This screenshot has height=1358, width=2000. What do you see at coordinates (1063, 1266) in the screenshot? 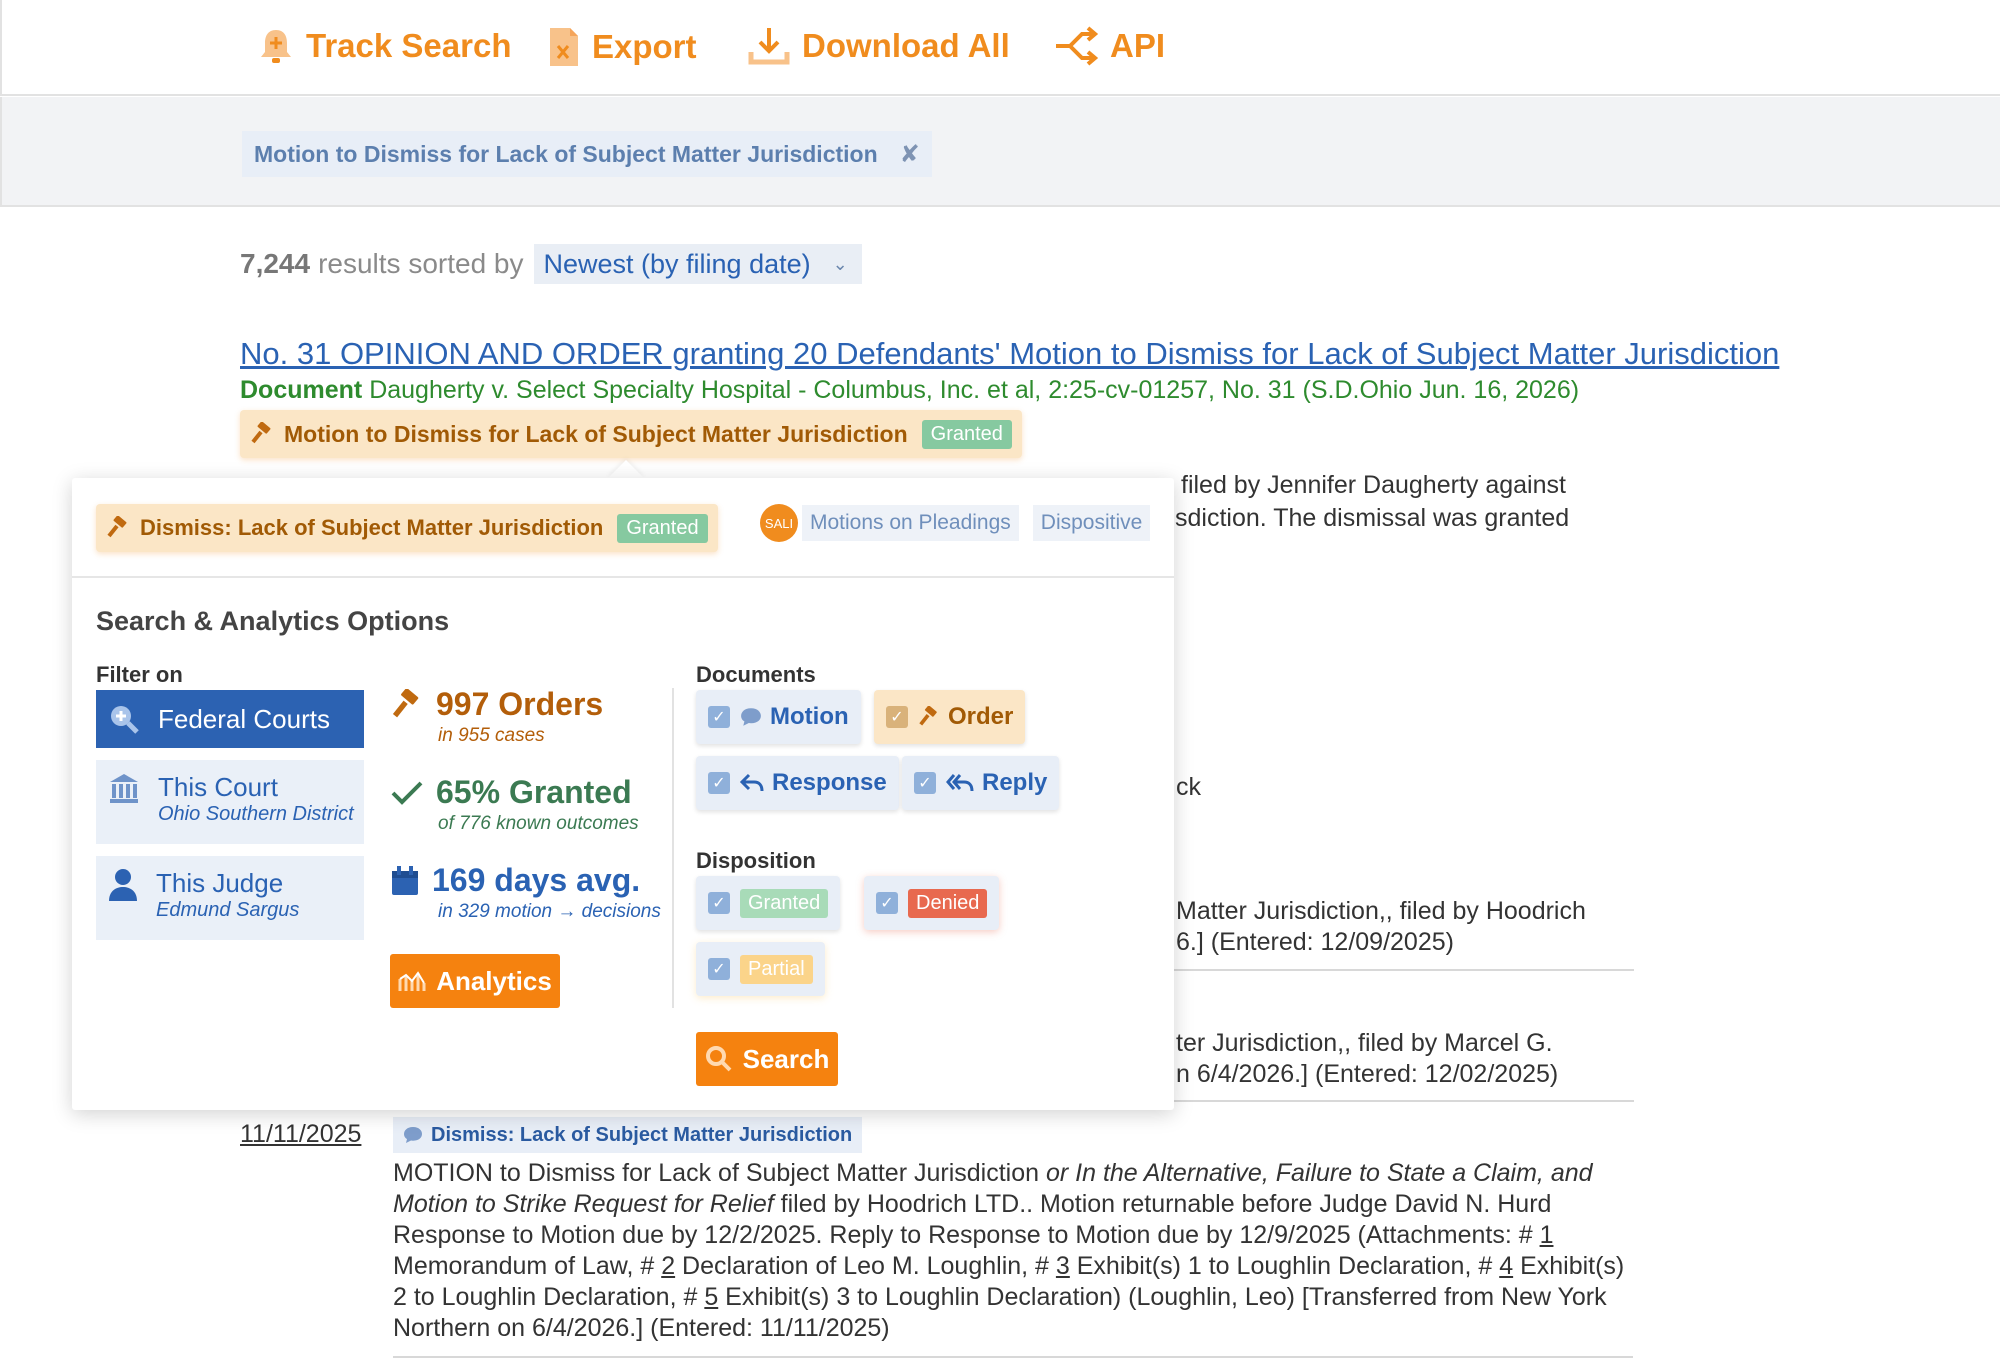
I see `attachment-link: 3` at bounding box center [1063, 1266].